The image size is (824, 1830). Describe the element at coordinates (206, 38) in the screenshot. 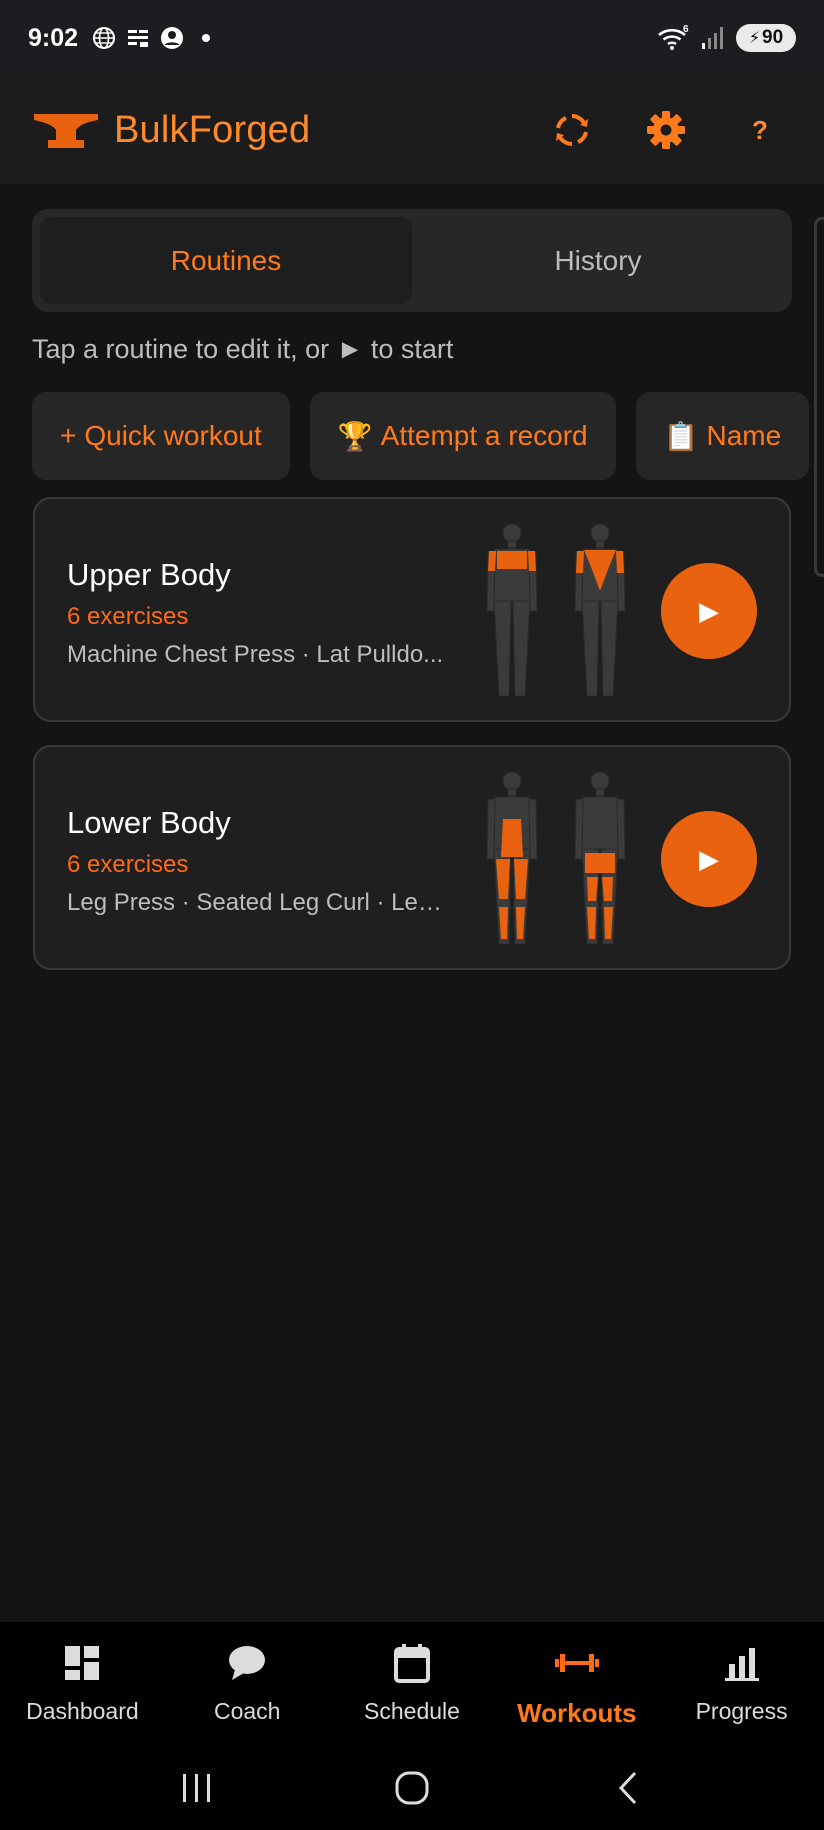

I see `dot-icon` at that location.